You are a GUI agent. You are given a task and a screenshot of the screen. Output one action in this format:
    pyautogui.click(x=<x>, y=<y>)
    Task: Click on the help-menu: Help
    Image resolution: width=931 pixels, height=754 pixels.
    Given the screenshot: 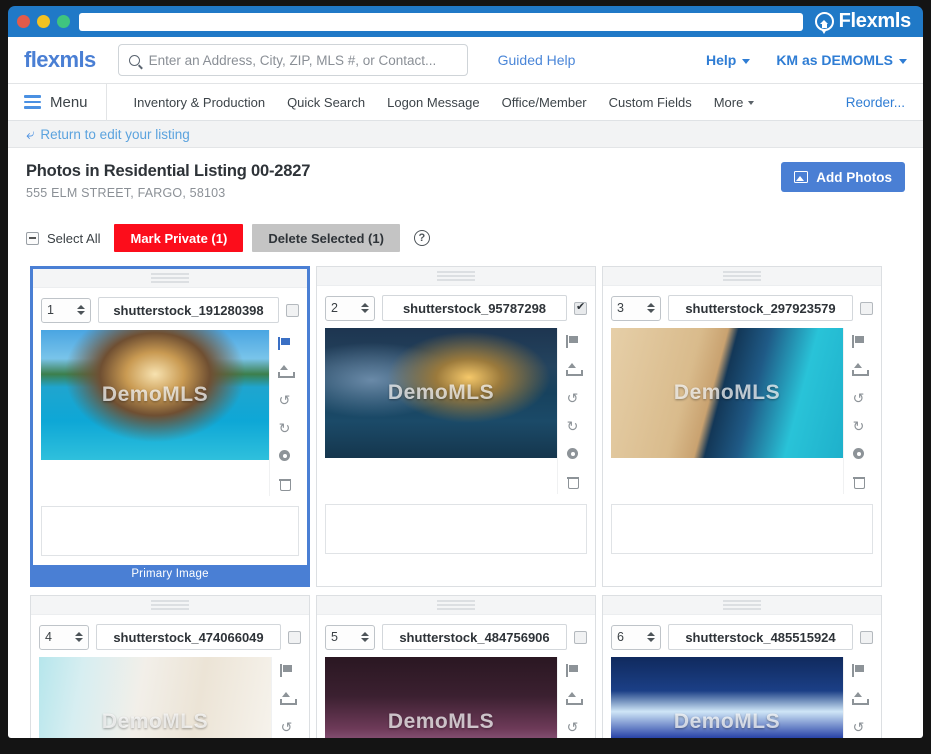 What is the action you would take?
    pyautogui.click(x=728, y=60)
    